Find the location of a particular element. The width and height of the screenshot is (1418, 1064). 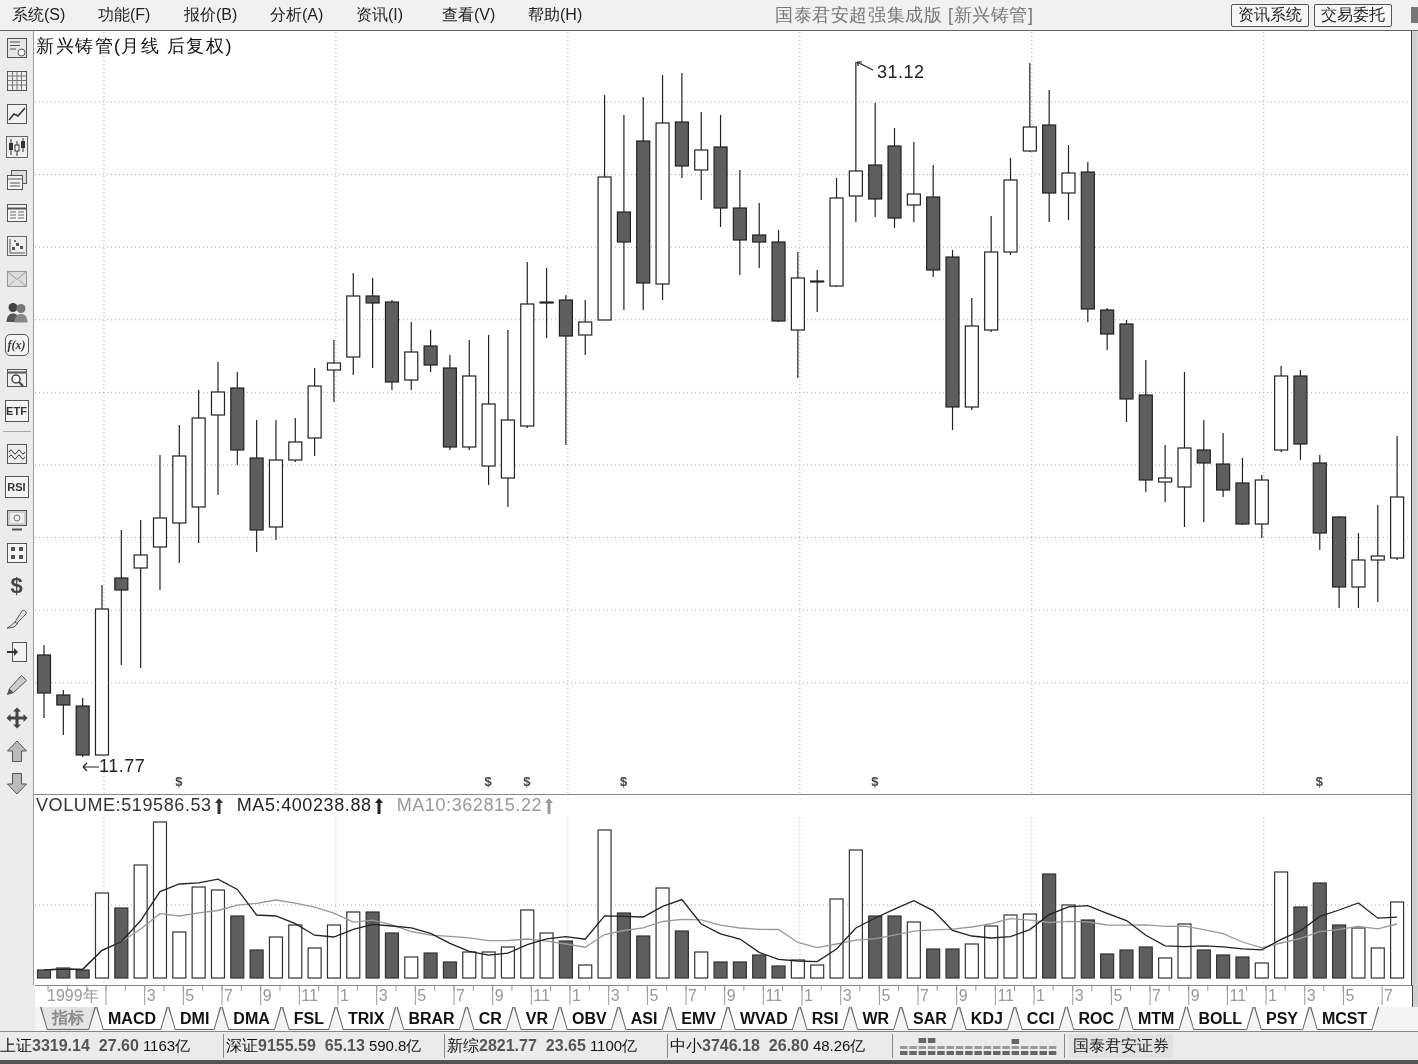

table-icon is located at coordinates (16, 212).